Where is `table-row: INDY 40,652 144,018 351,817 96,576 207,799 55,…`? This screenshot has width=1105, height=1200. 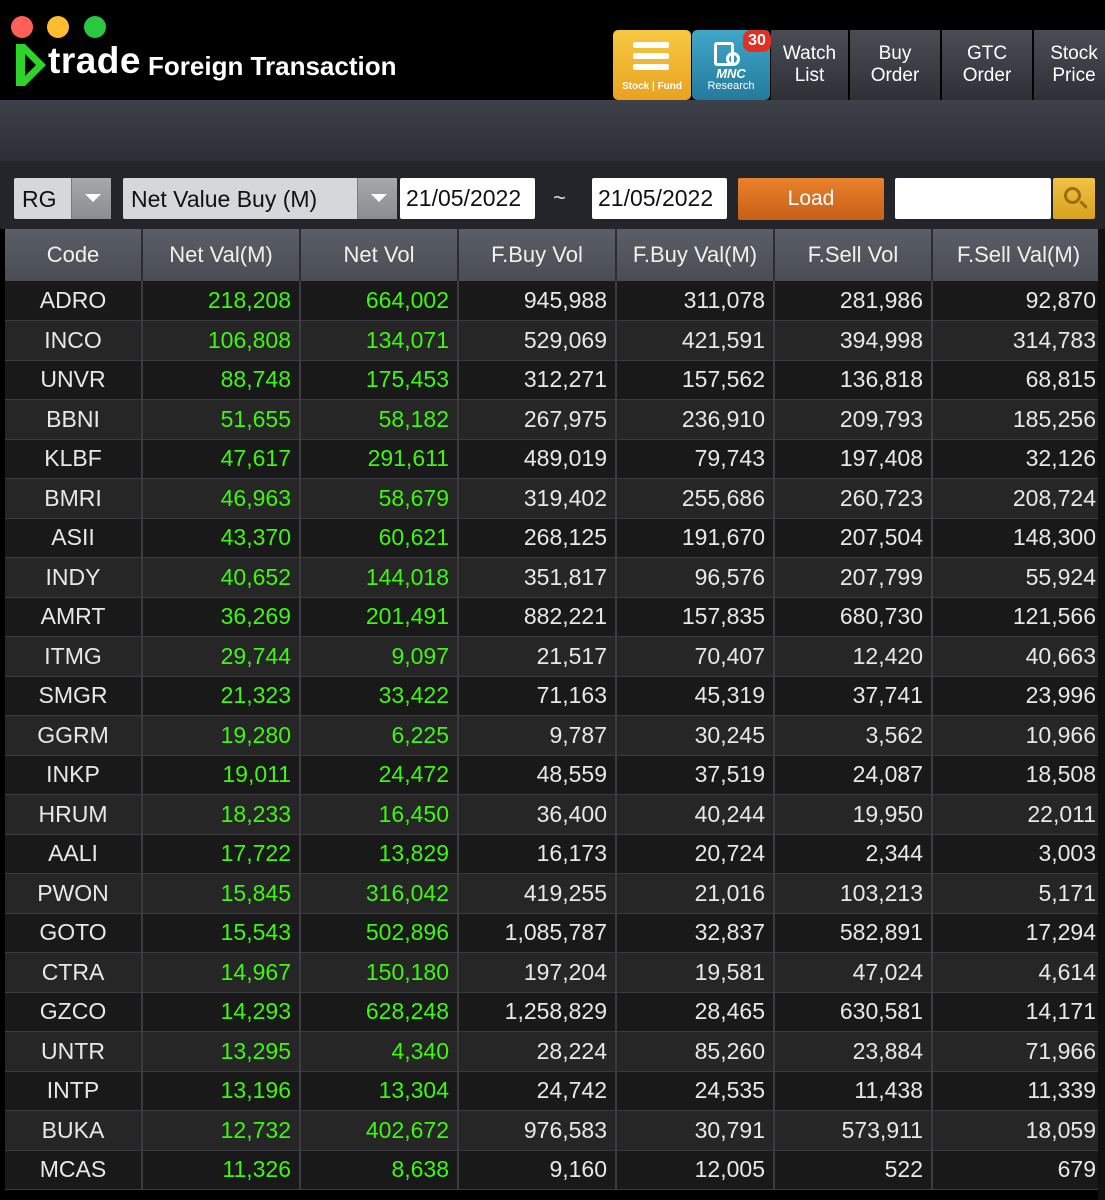 table-row: INDY 40,652 144,018 351,817 96,576 207,799 55,… is located at coordinates (555, 577).